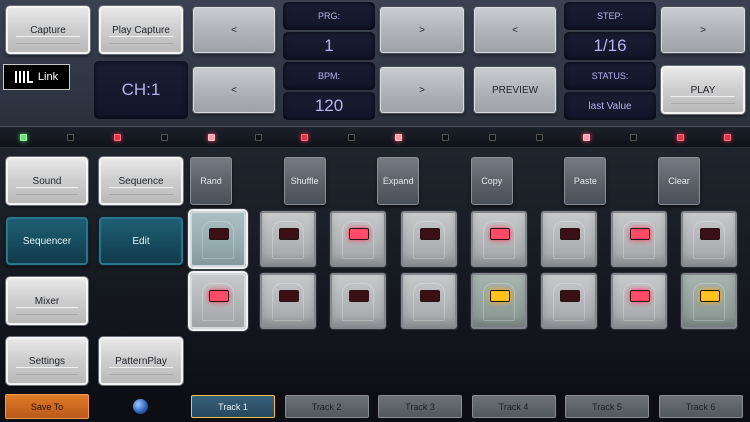  What do you see at coordinates (140, 406) in the screenshot?
I see `globe-icon` at bounding box center [140, 406].